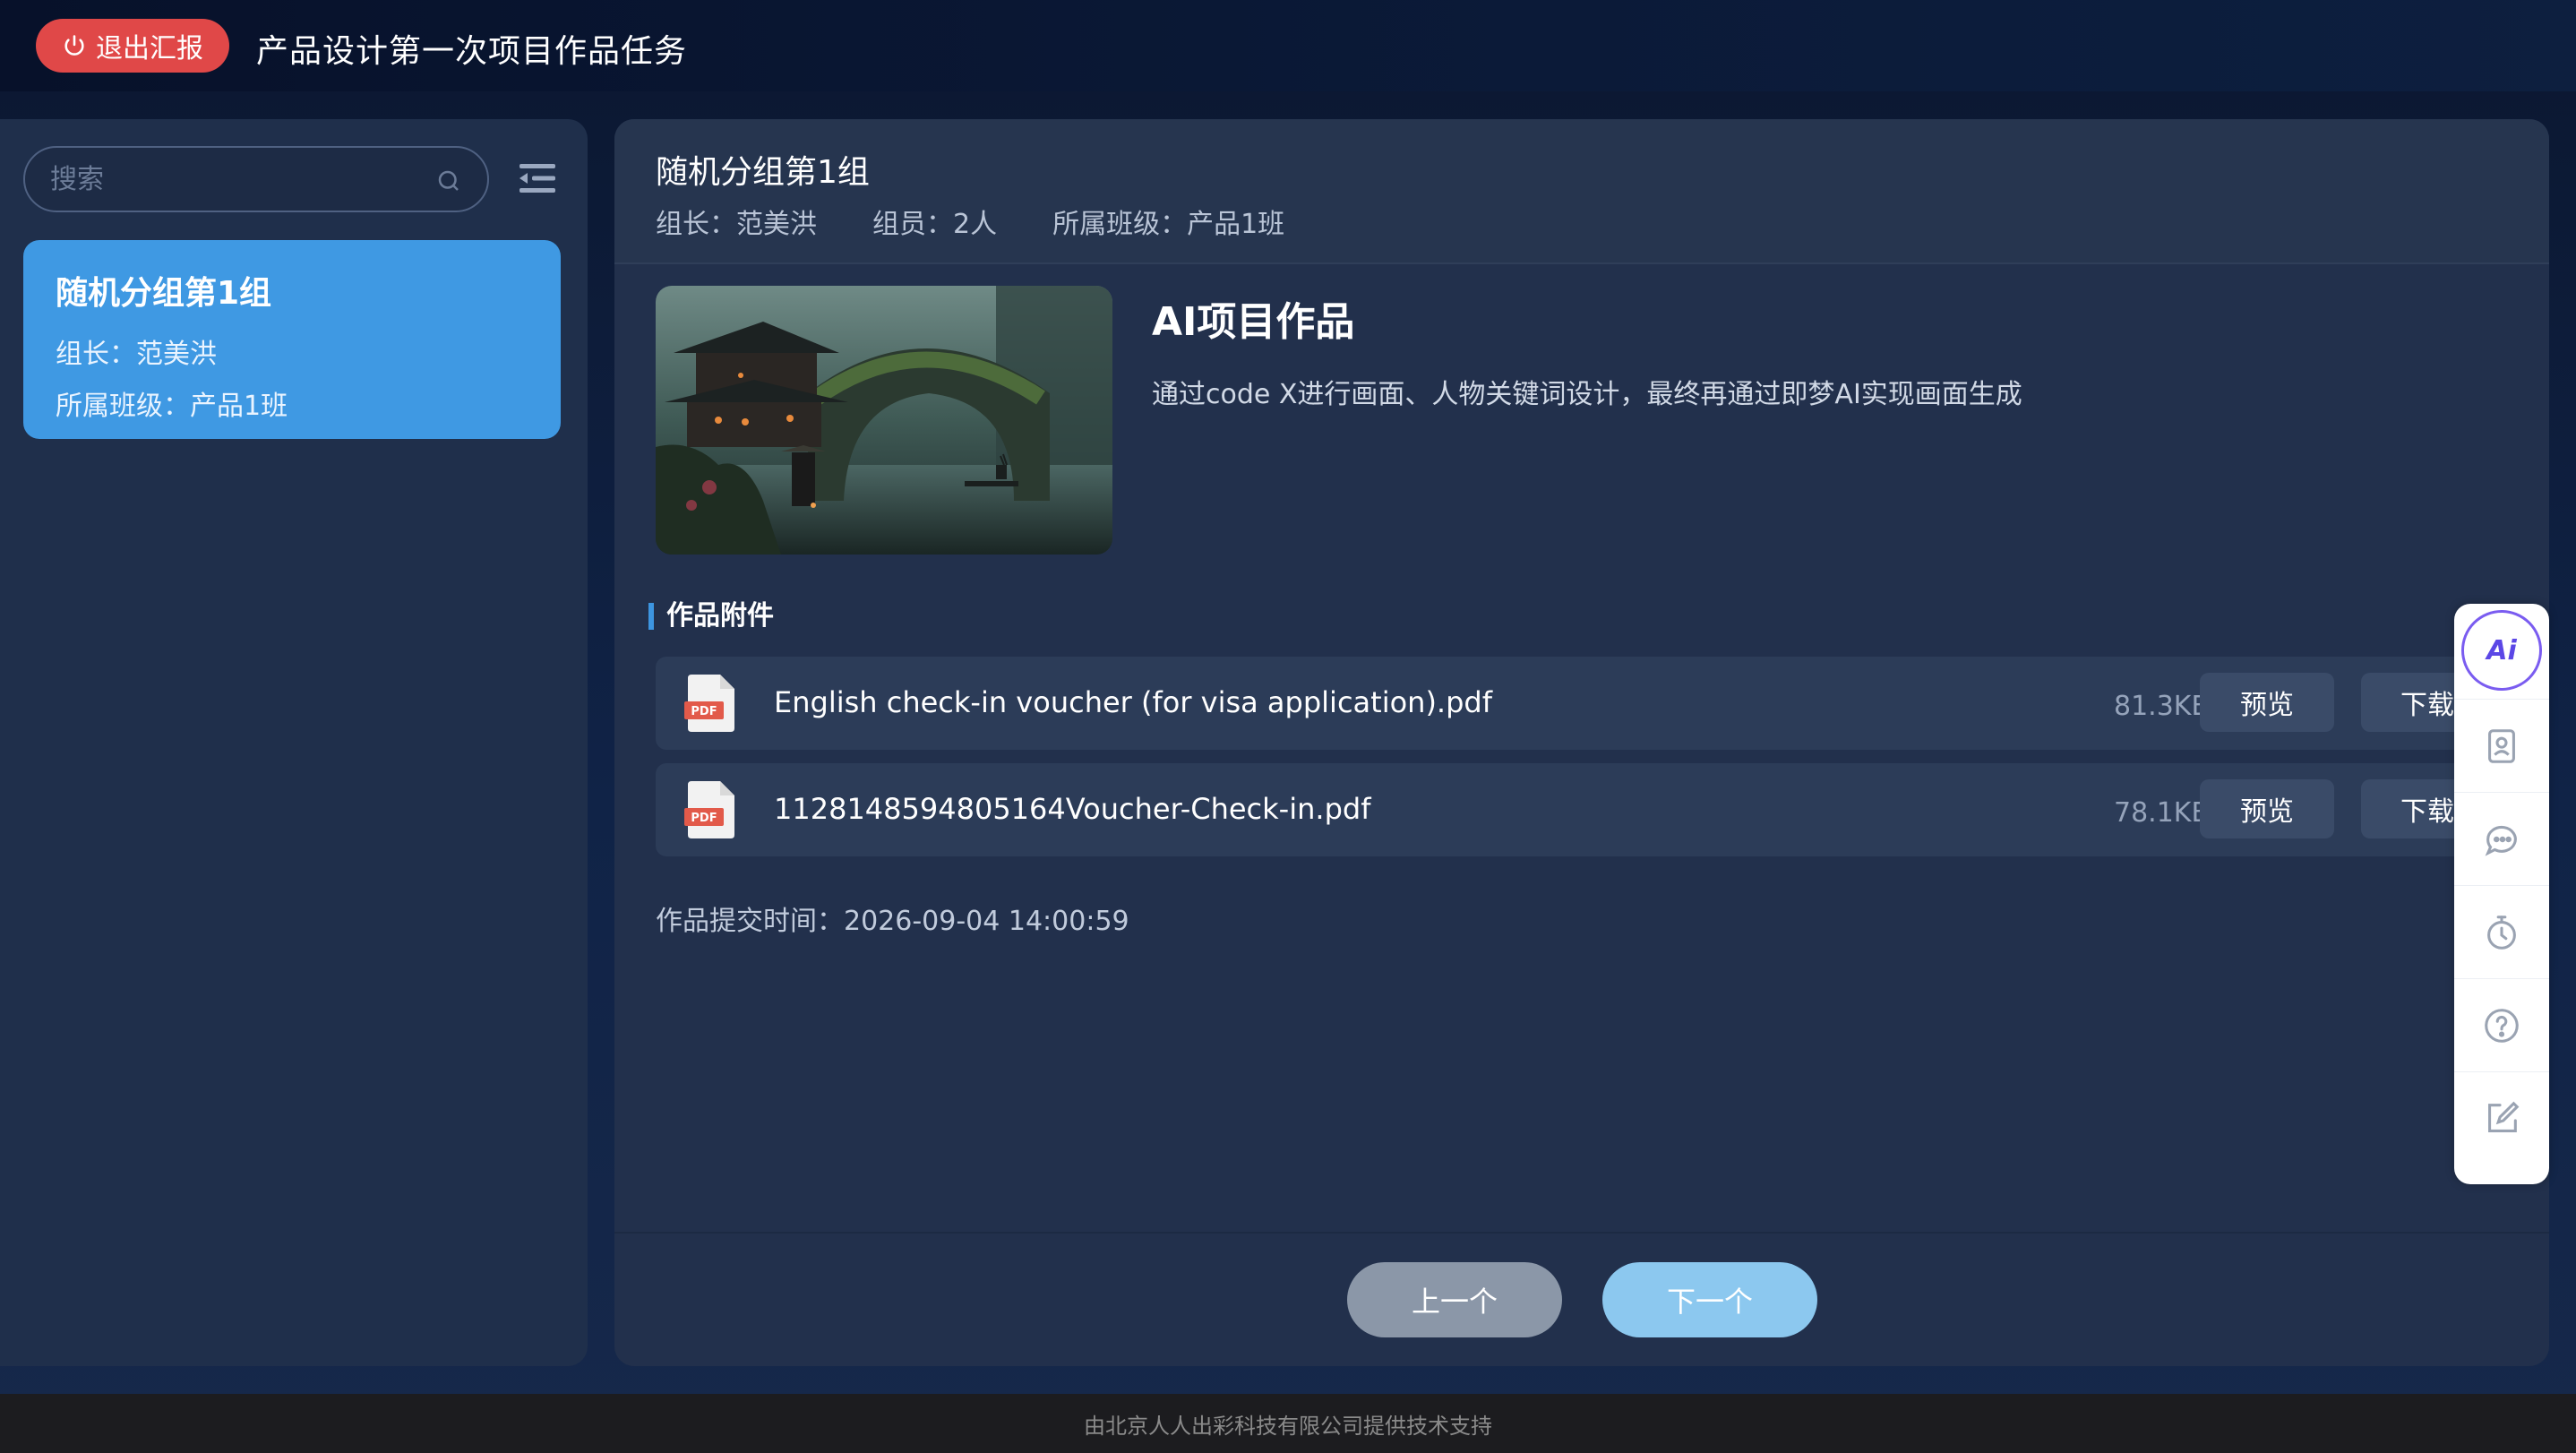  I want to click on footer: 由北京人人出彩科技有限公司提供技术支持, so click(1288, 1423).